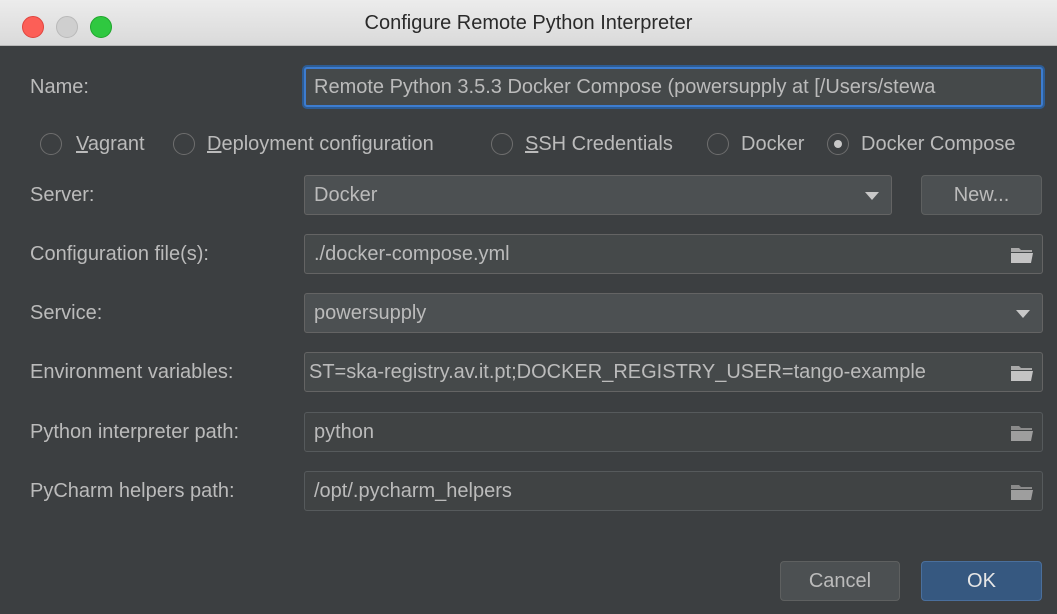 This screenshot has height=614, width=1057. Describe the element at coordinates (673, 254) in the screenshot. I see `config-files-input: ./docker-compose.yml` at that location.